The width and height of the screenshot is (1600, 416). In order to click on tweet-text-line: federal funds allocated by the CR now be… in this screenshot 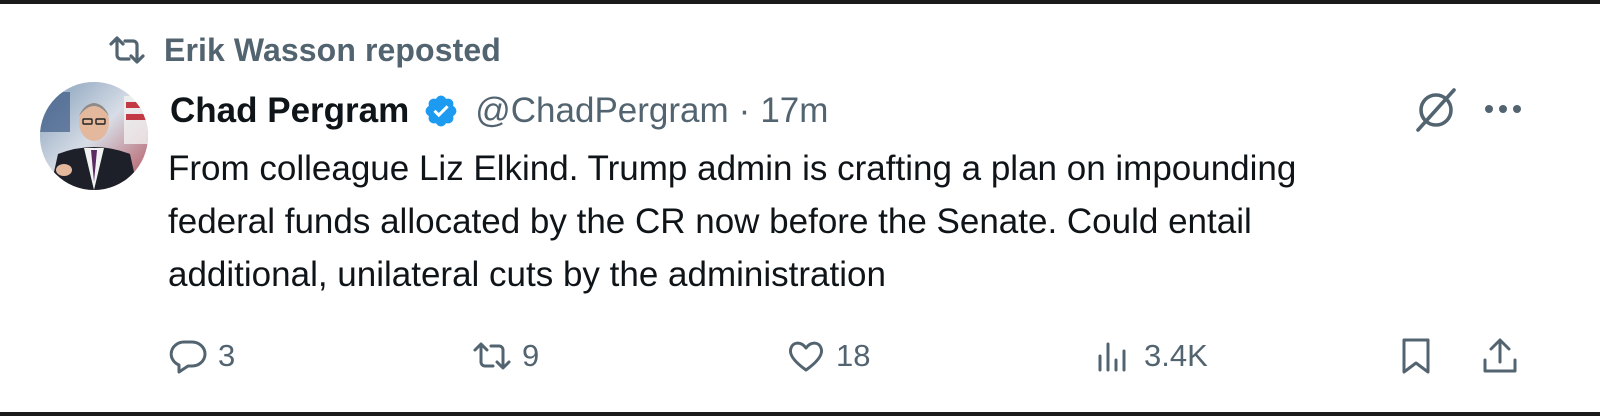, I will do `click(710, 221)`.